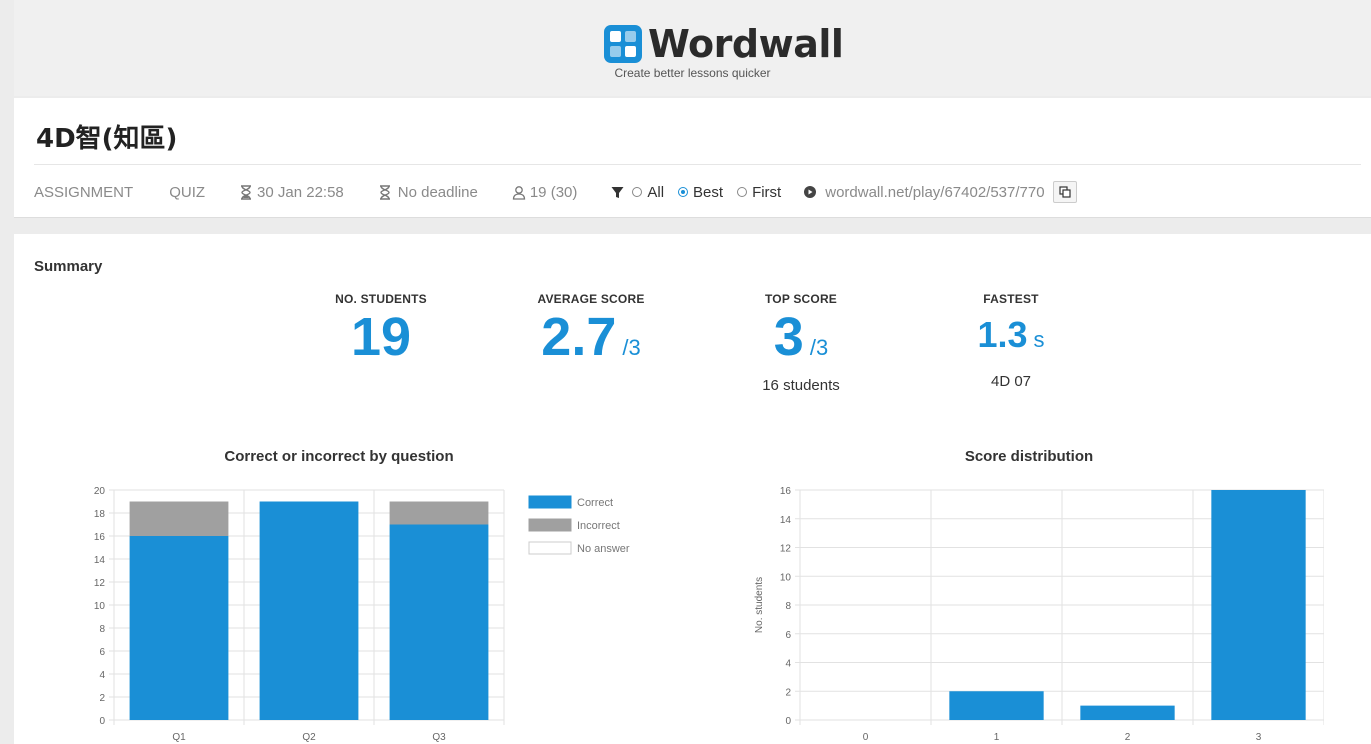 The height and width of the screenshot is (744, 1371). I want to click on deadline: No deadline, so click(428, 192).